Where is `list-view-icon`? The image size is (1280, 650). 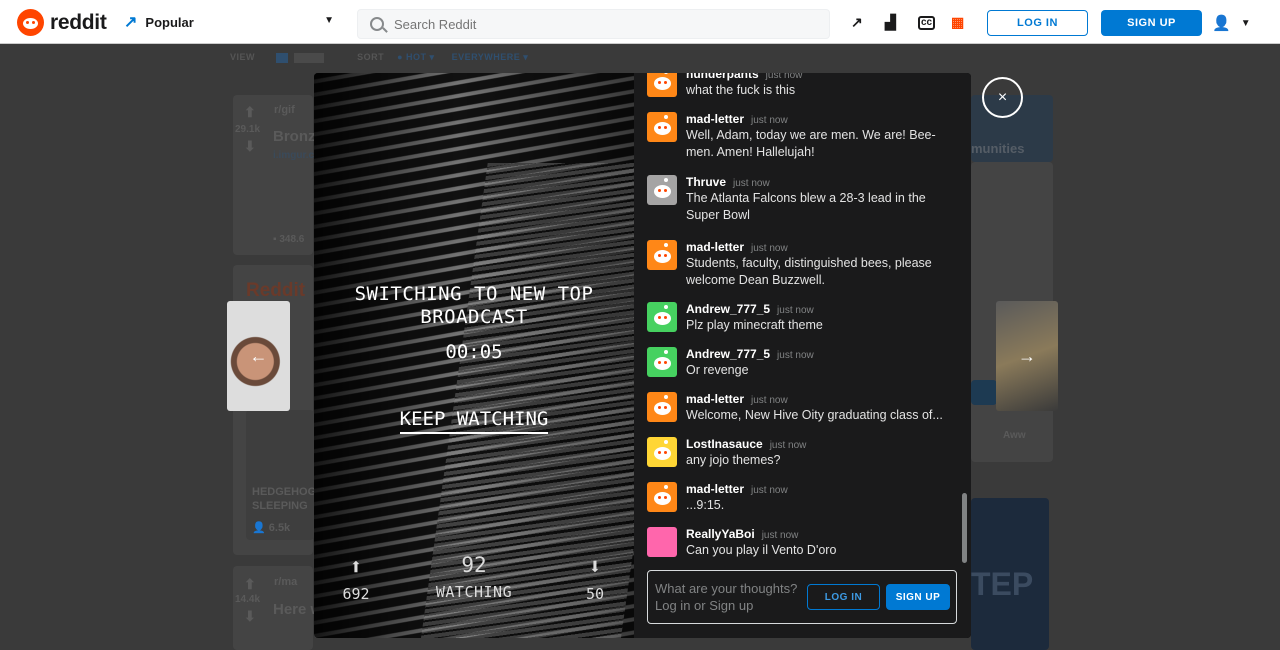
list-view-icon is located at coordinates (309, 57).